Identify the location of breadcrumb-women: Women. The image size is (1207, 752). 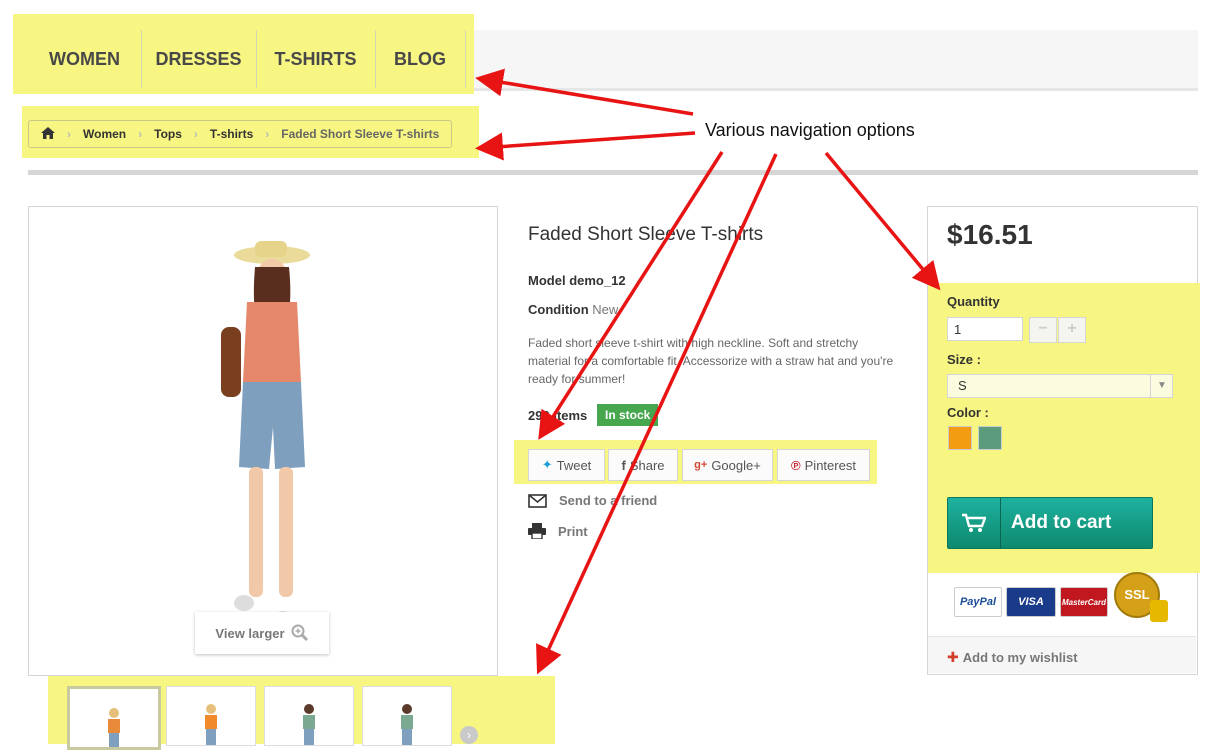
(104, 134).